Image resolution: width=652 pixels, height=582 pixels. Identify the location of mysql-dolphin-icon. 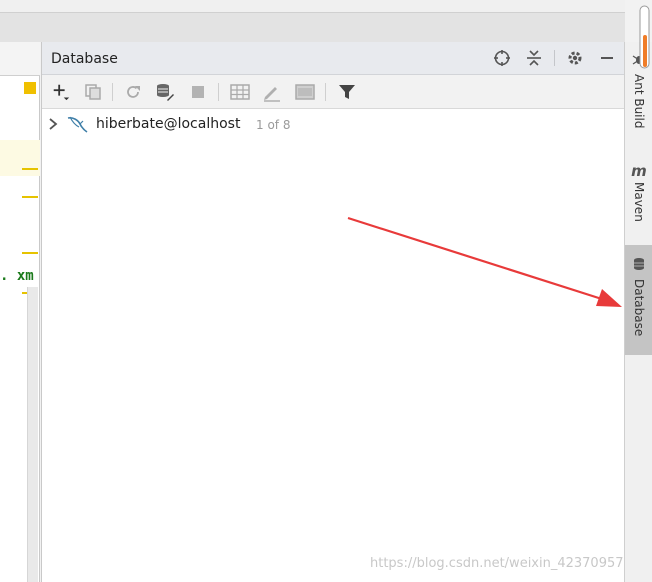
(77, 125).